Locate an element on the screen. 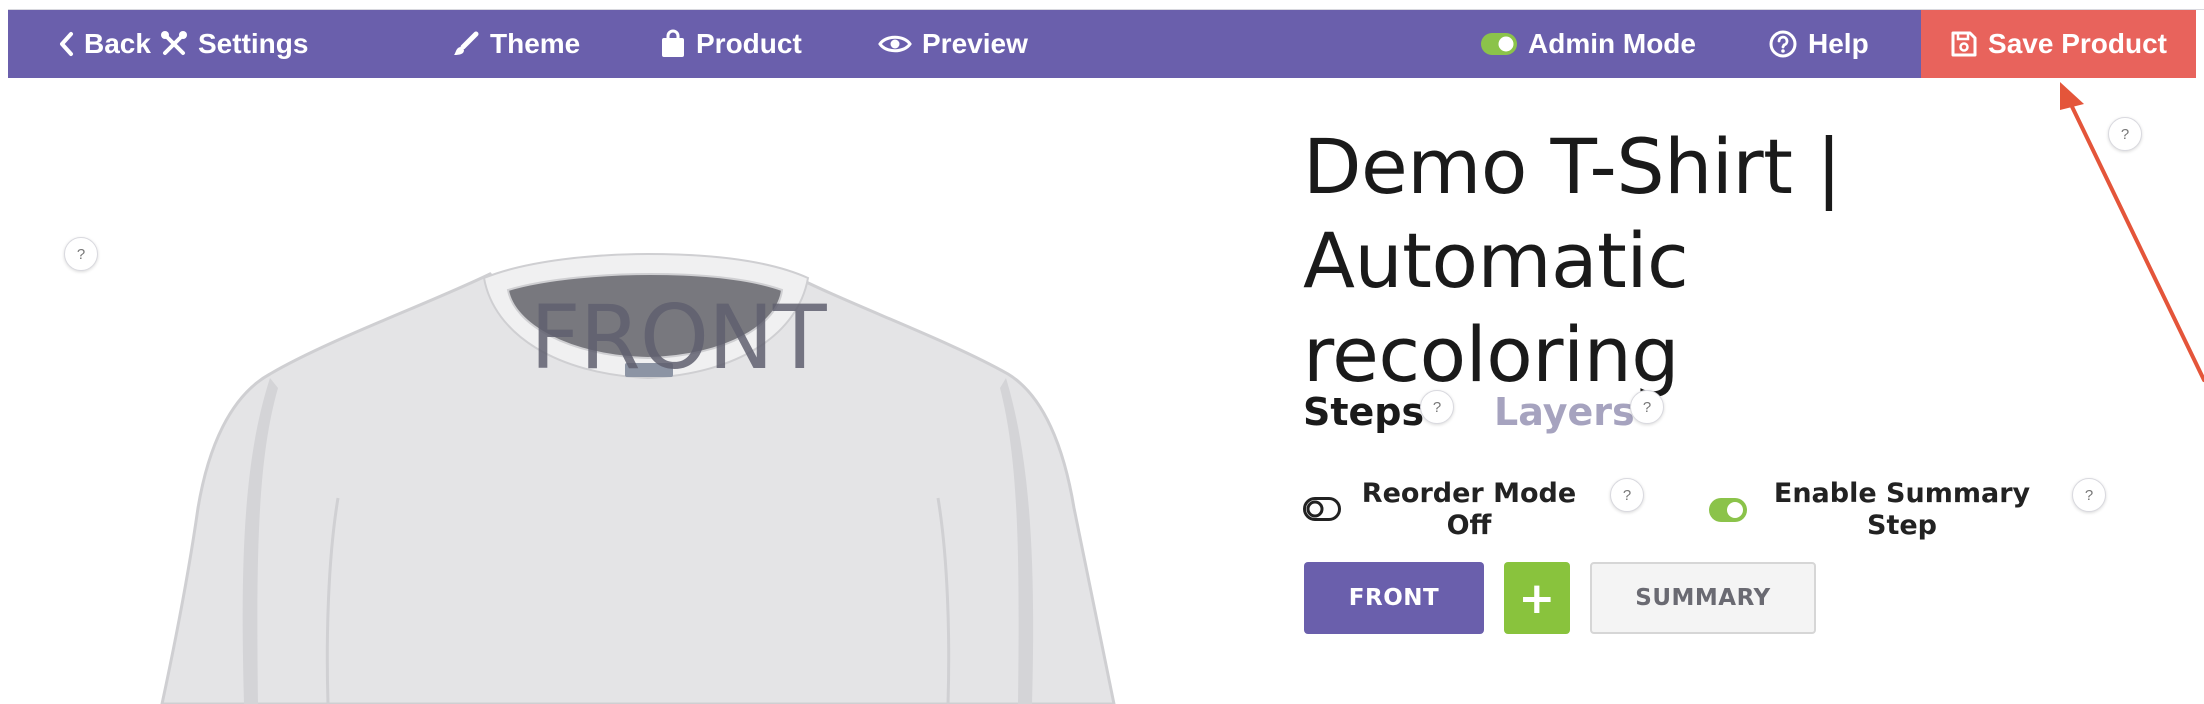 The width and height of the screenshot is (2204, 704). steps-help-icon: ? is located at coordinates (1437, 407).